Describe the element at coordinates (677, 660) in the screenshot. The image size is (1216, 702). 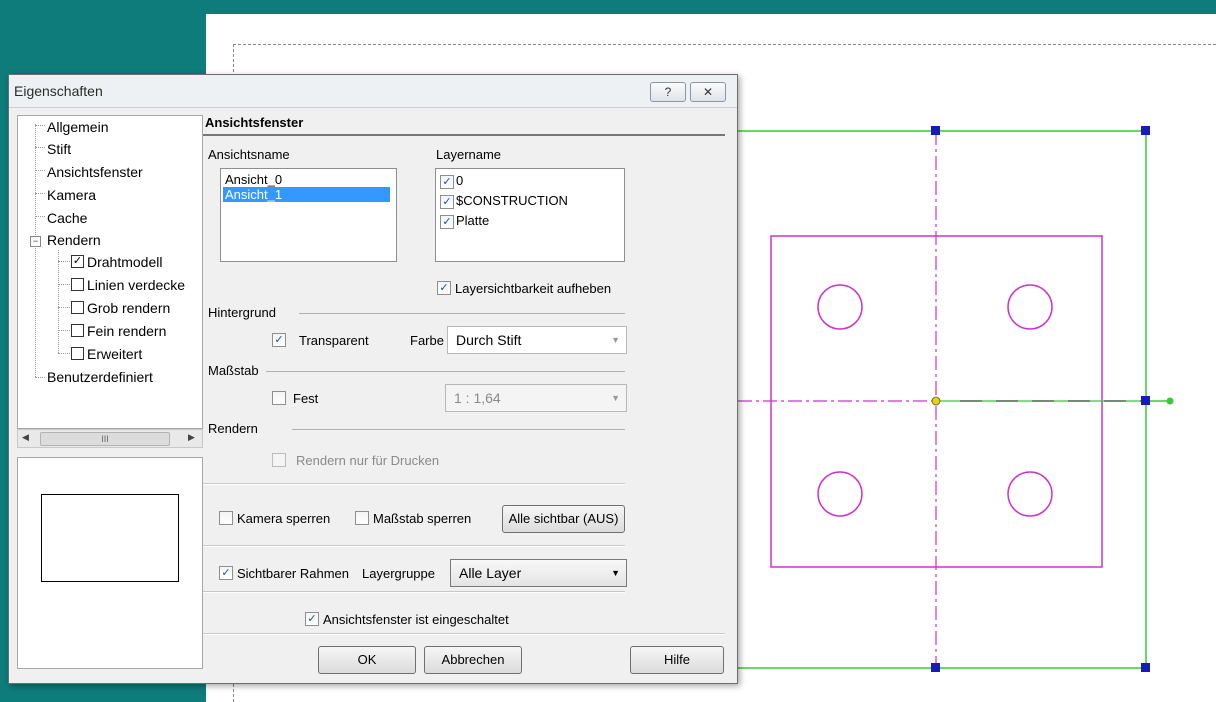
I see `hilfe-button: Hilfe` at that location.